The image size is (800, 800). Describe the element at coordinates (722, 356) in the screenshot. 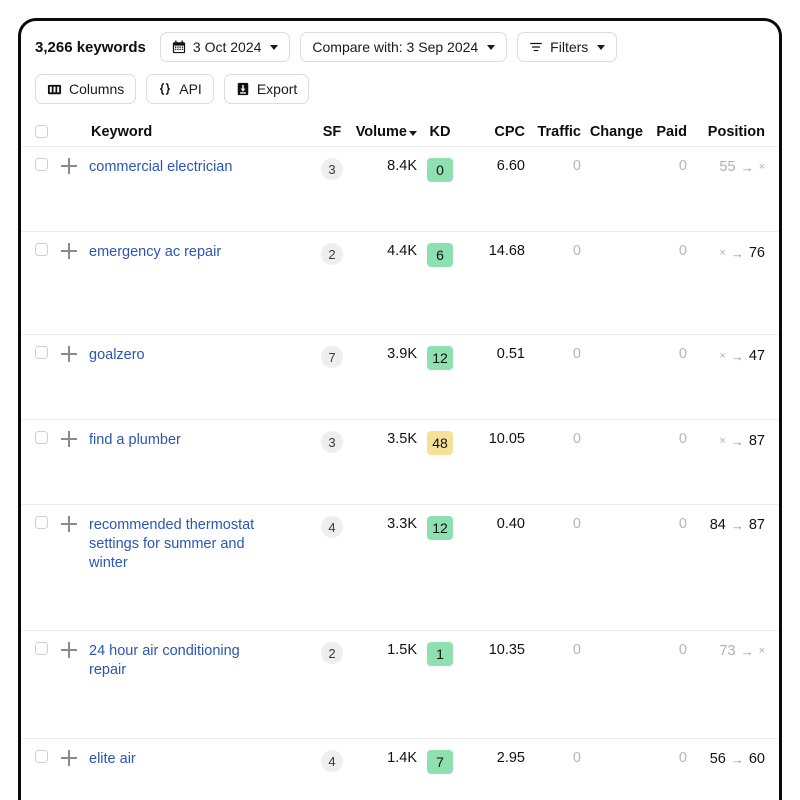

I see `position-from: ×` at that location.